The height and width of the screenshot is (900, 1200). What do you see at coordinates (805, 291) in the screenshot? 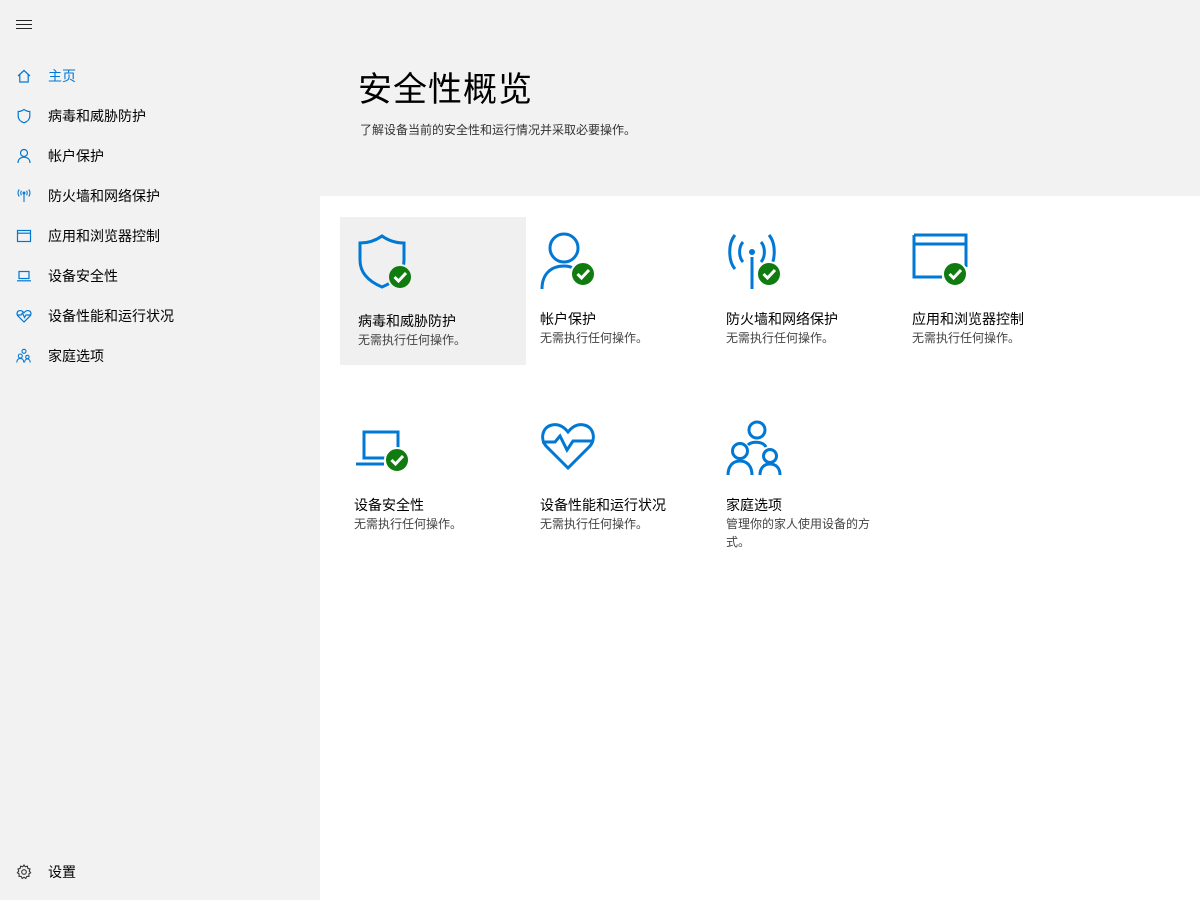
I see `tile-firewall: 防火墙和网络保护 无需执行任何操作。` at bounding box center [805, 291].